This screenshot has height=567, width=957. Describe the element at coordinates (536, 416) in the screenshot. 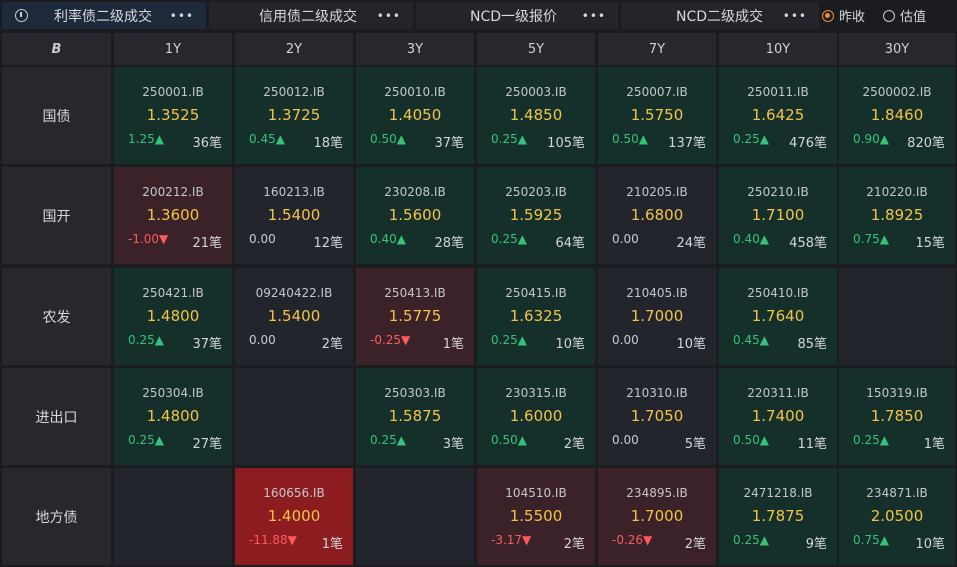

I see `bond-cell: 230315.IB 1.6000 0.50▲ 2笔` at that location.